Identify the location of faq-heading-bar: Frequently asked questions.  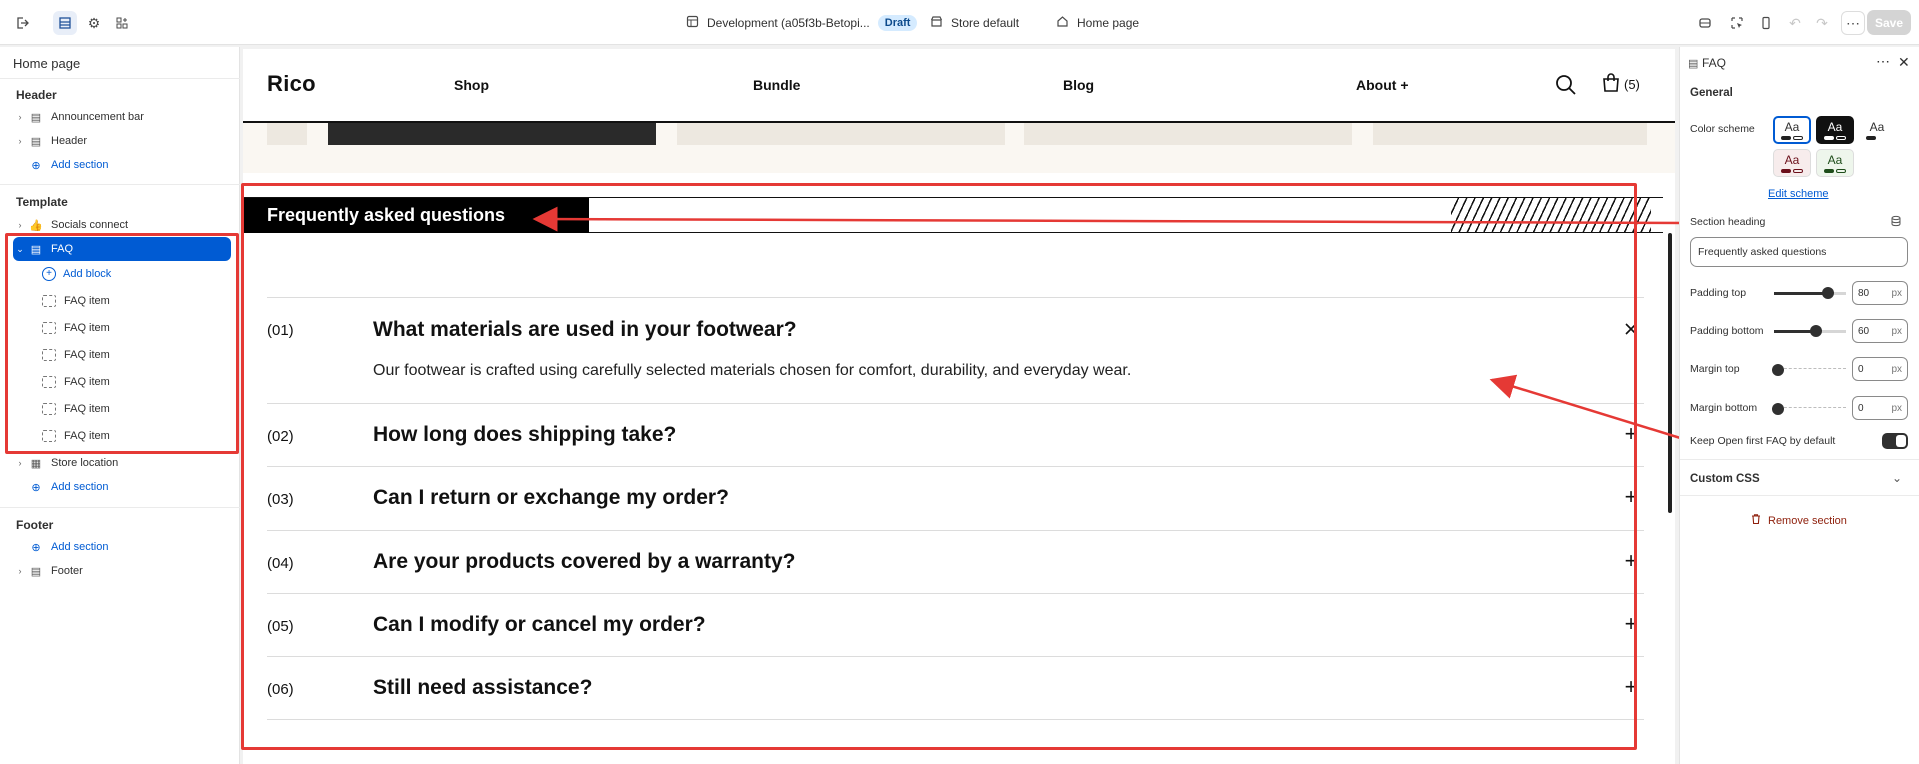
(953, 215).